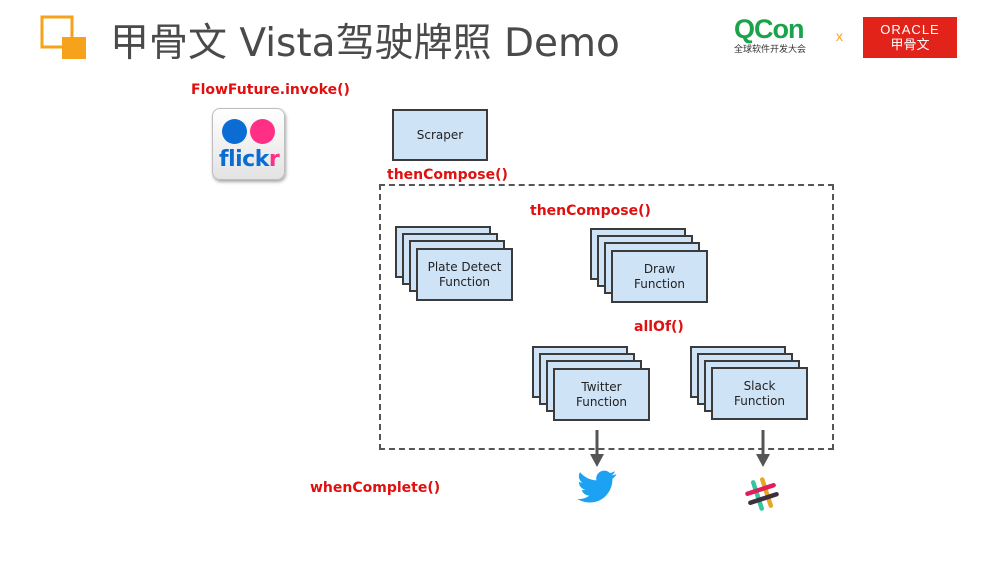 The width and height of the screenshot is (1000, 563). What do you see at coordinates (274, 159) in the screenshot?
I see `flickr-wordmark-accent: r` at bounding box center [274, 159].